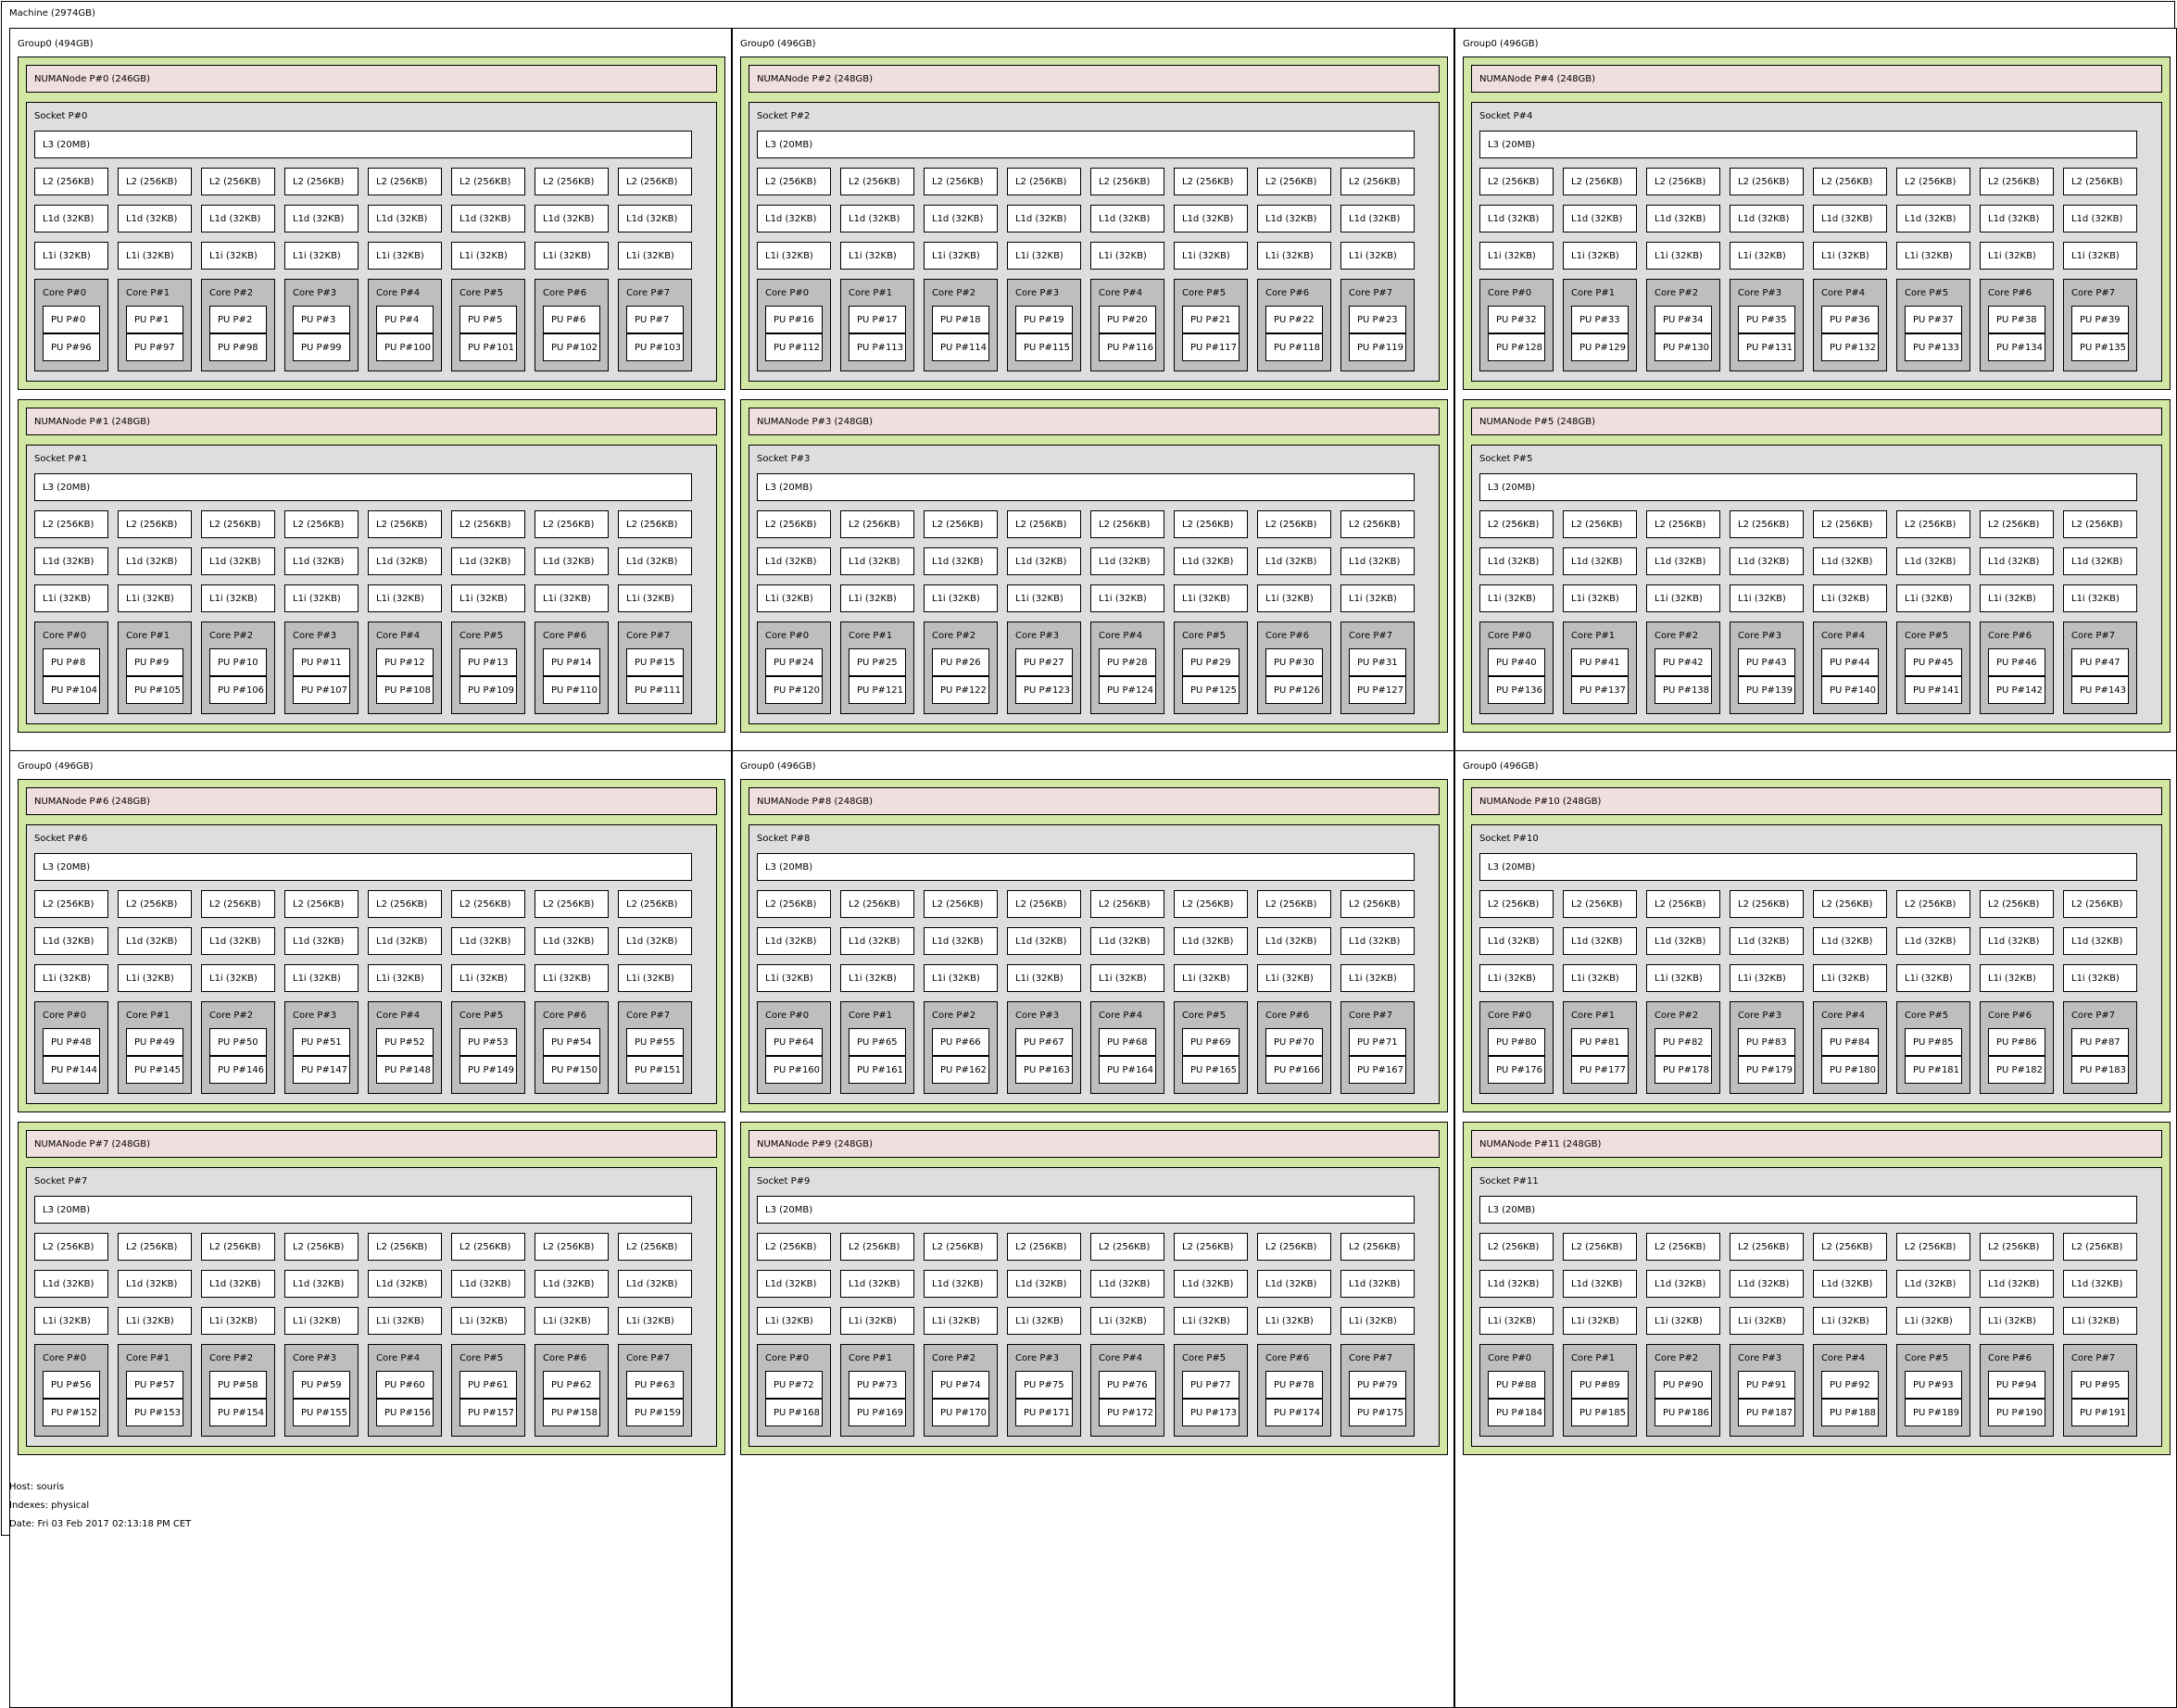 The image size is (2177, 1708). Describe the element at coordinates (74, 1413) in the screenshot. I see `pu-label: PU P#152` at that location.